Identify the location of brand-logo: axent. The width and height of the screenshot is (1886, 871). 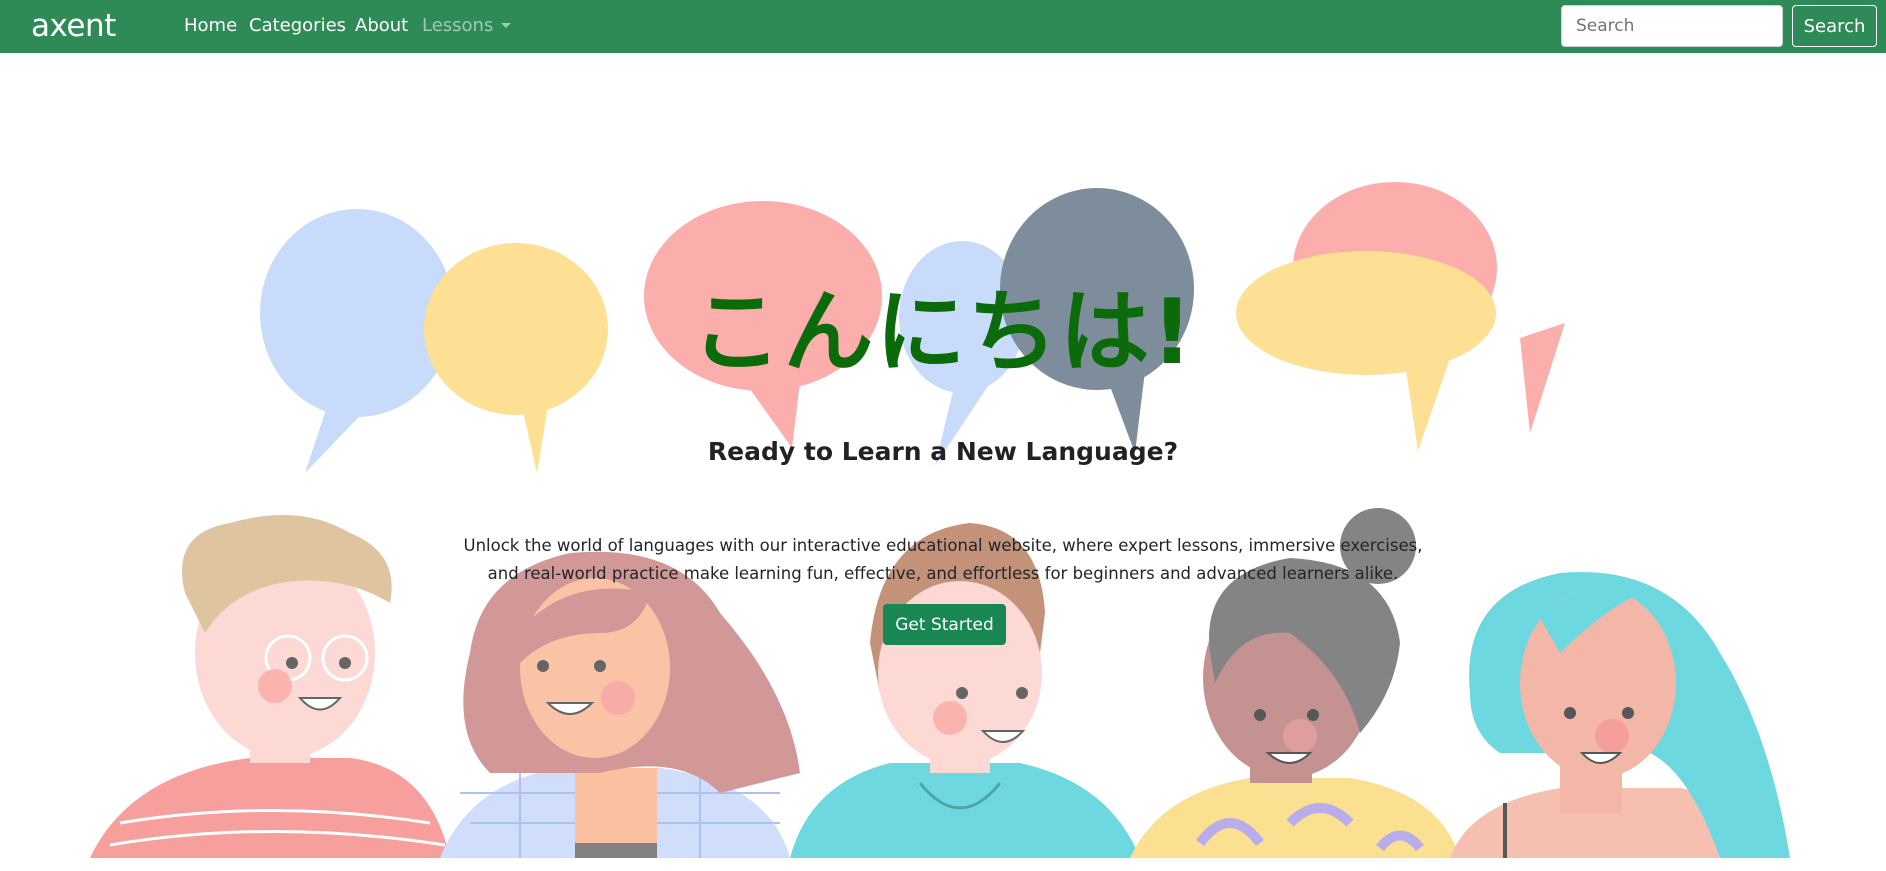
(73, 26).